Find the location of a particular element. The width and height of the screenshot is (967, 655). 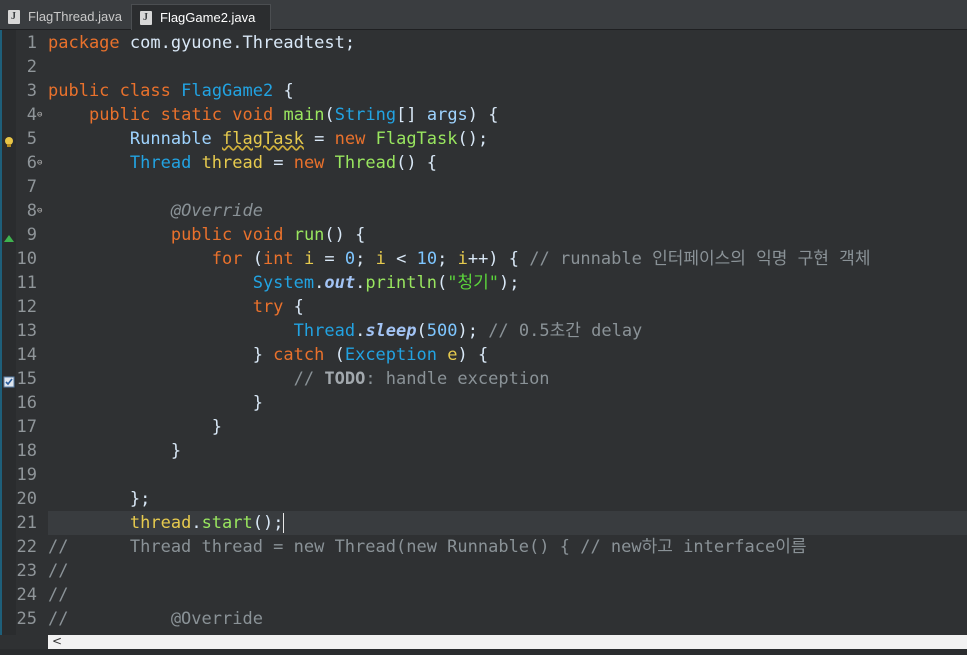

line-number: 7 is located at coordinates (31, 187).